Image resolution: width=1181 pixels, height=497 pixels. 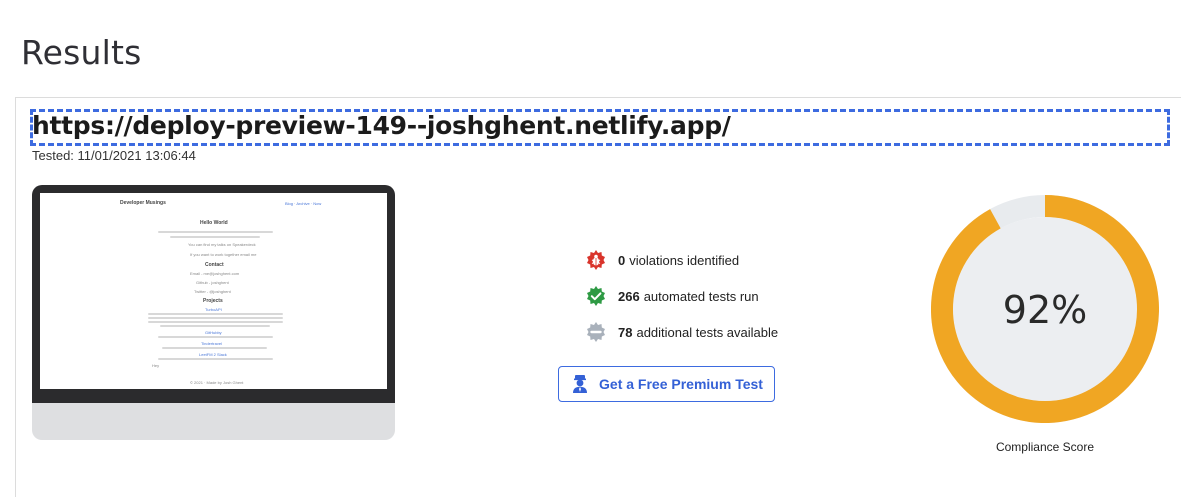 What do you see at coordinates (217, 382) in the screenshot?
I see `thumb-footer: © 2021 · Made by Josh Ghent` at bounding box center [217, 382].